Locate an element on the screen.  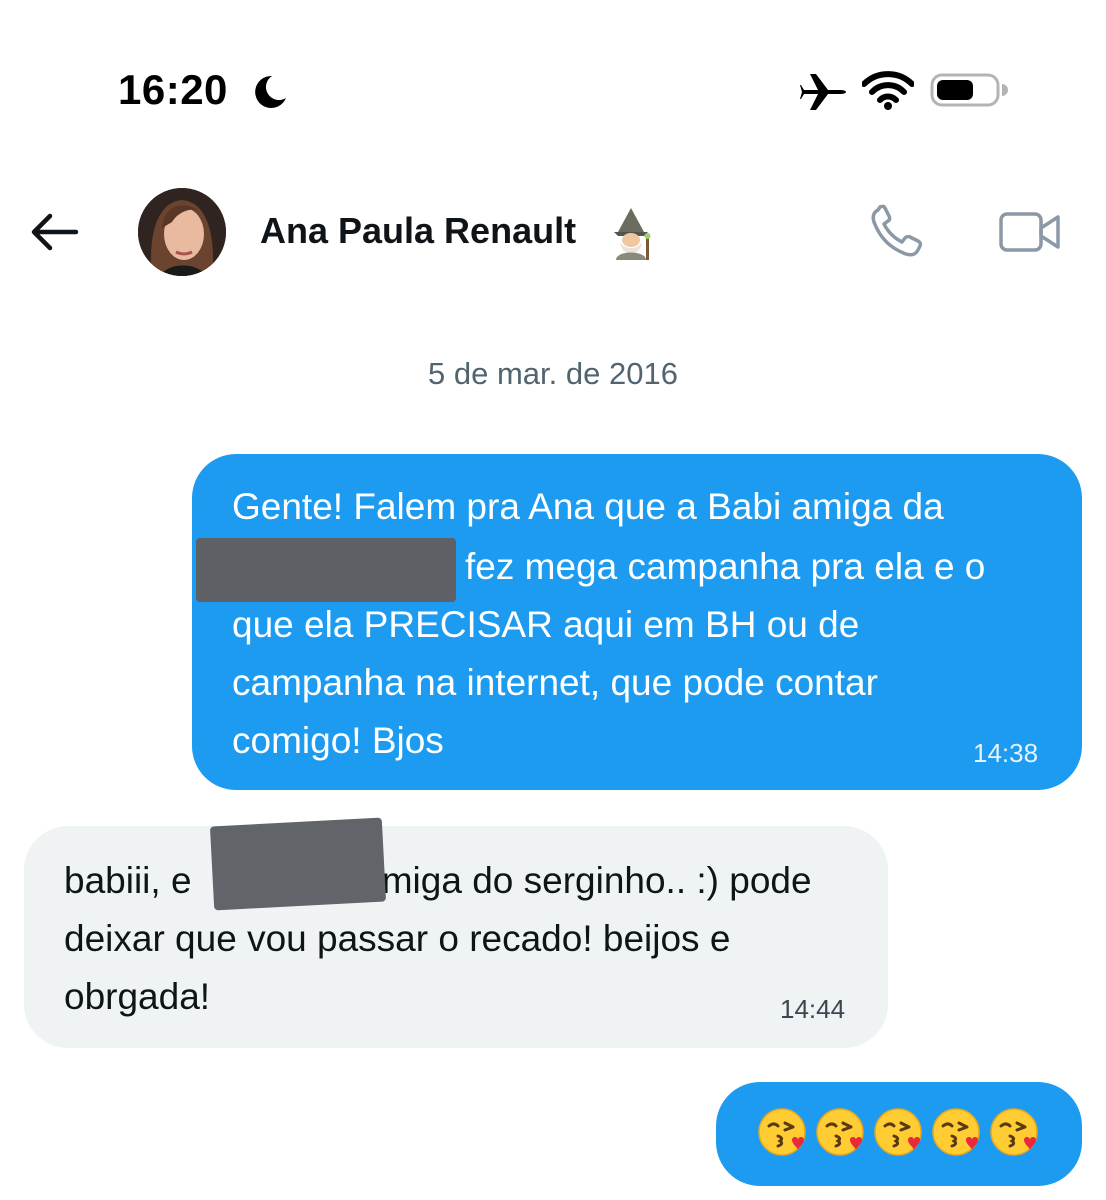
contact-name: Ana Paula Renault is located at coordinates (418, 231).